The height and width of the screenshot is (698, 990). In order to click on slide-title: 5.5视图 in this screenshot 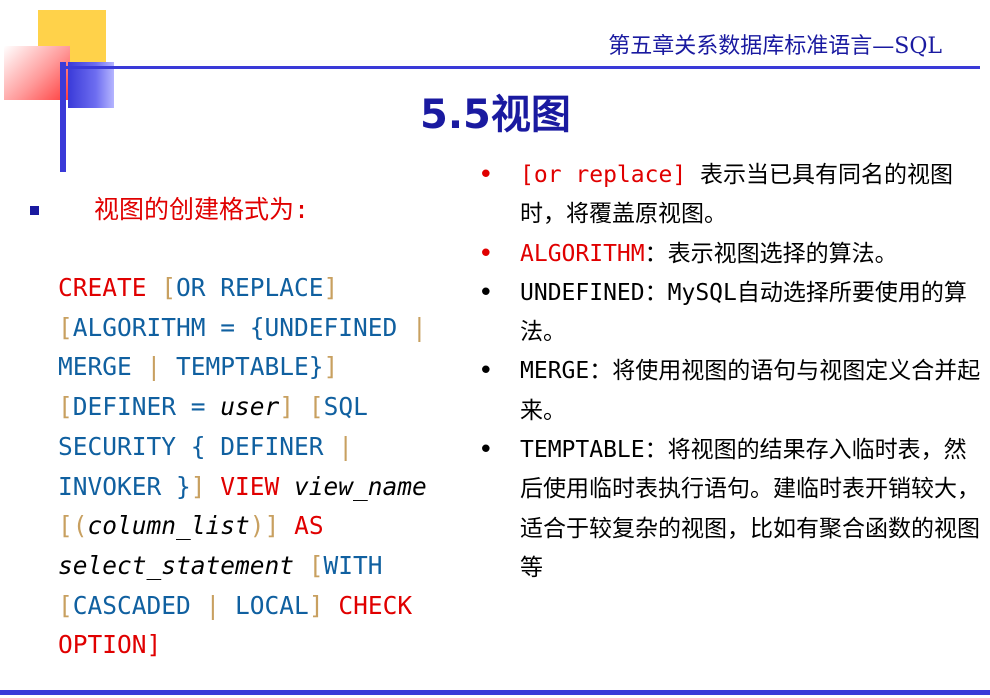, I will do `click(495, 111)`.